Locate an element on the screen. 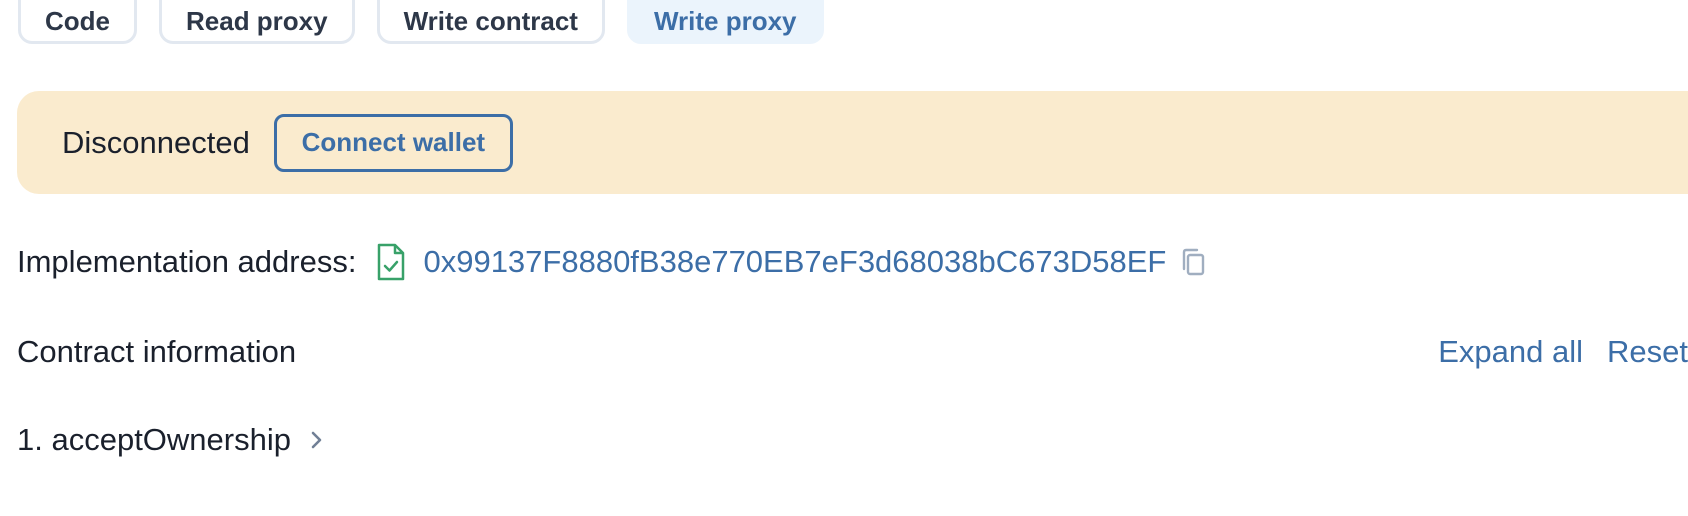  tab-code: Code is located at coordinates (77, 22).